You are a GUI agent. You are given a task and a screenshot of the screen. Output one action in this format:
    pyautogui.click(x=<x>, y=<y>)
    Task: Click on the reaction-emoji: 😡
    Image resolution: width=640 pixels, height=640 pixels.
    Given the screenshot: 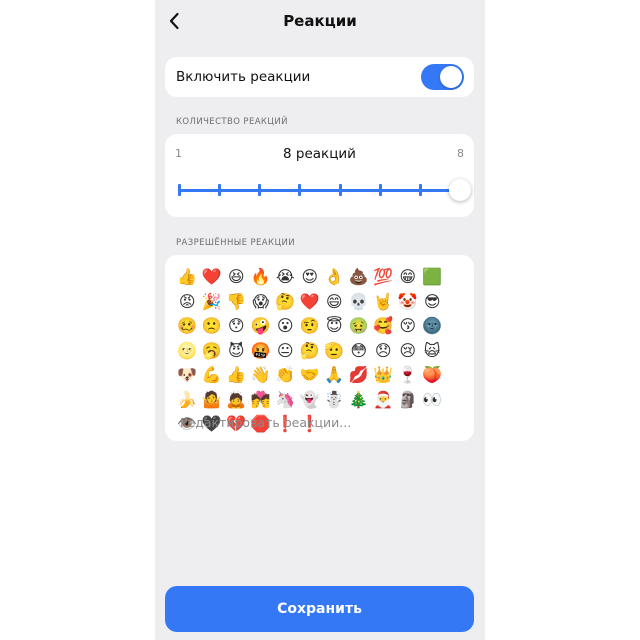 What is the action you would take?
    pyautogui.click(x=187, y=302)
    